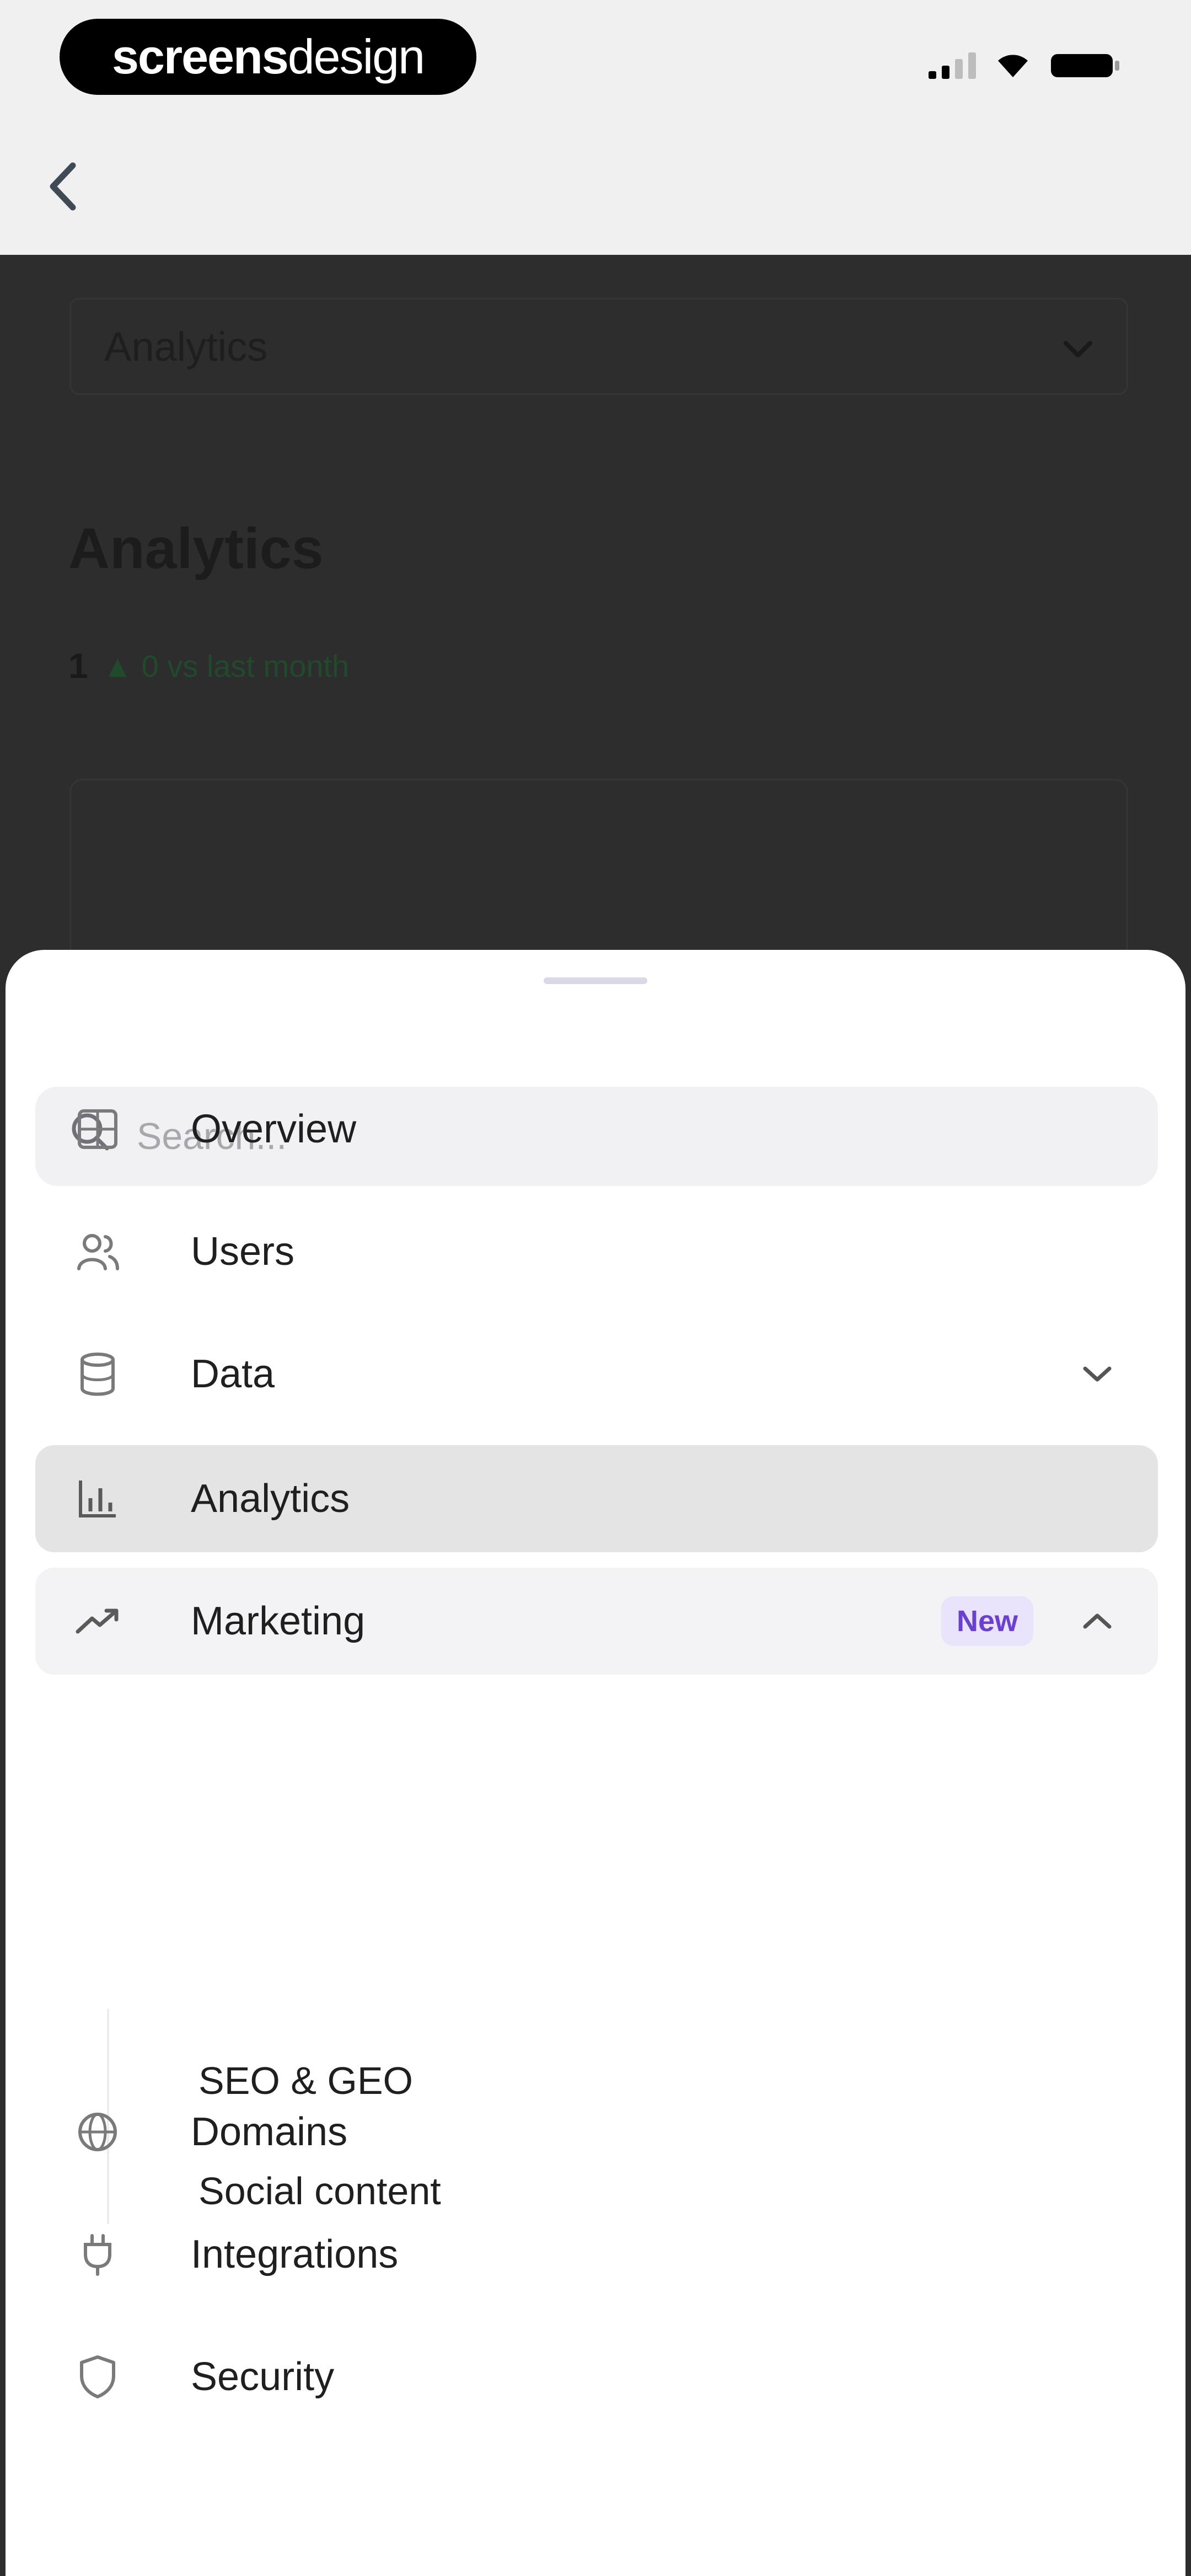 The height and width of the screenshot is (2576, 1191). Describe the element at coordinates (263, 2377) in the screenshot. I see `menu-item-label: Security` at that location.